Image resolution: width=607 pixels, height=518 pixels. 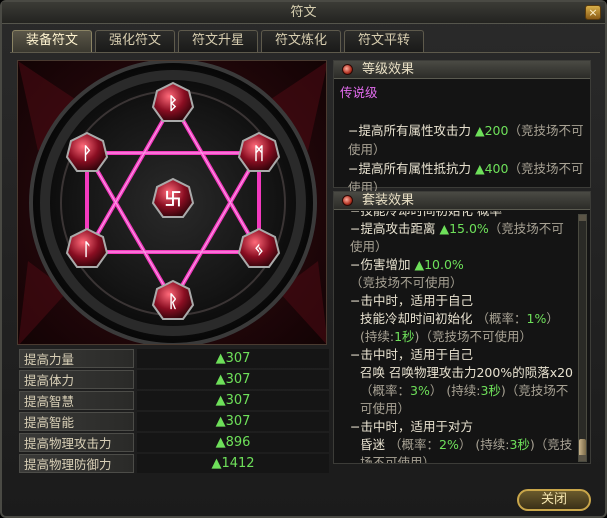 I want to click on stat-row: 提高力量 ▲307, so click(x=174, y=358).